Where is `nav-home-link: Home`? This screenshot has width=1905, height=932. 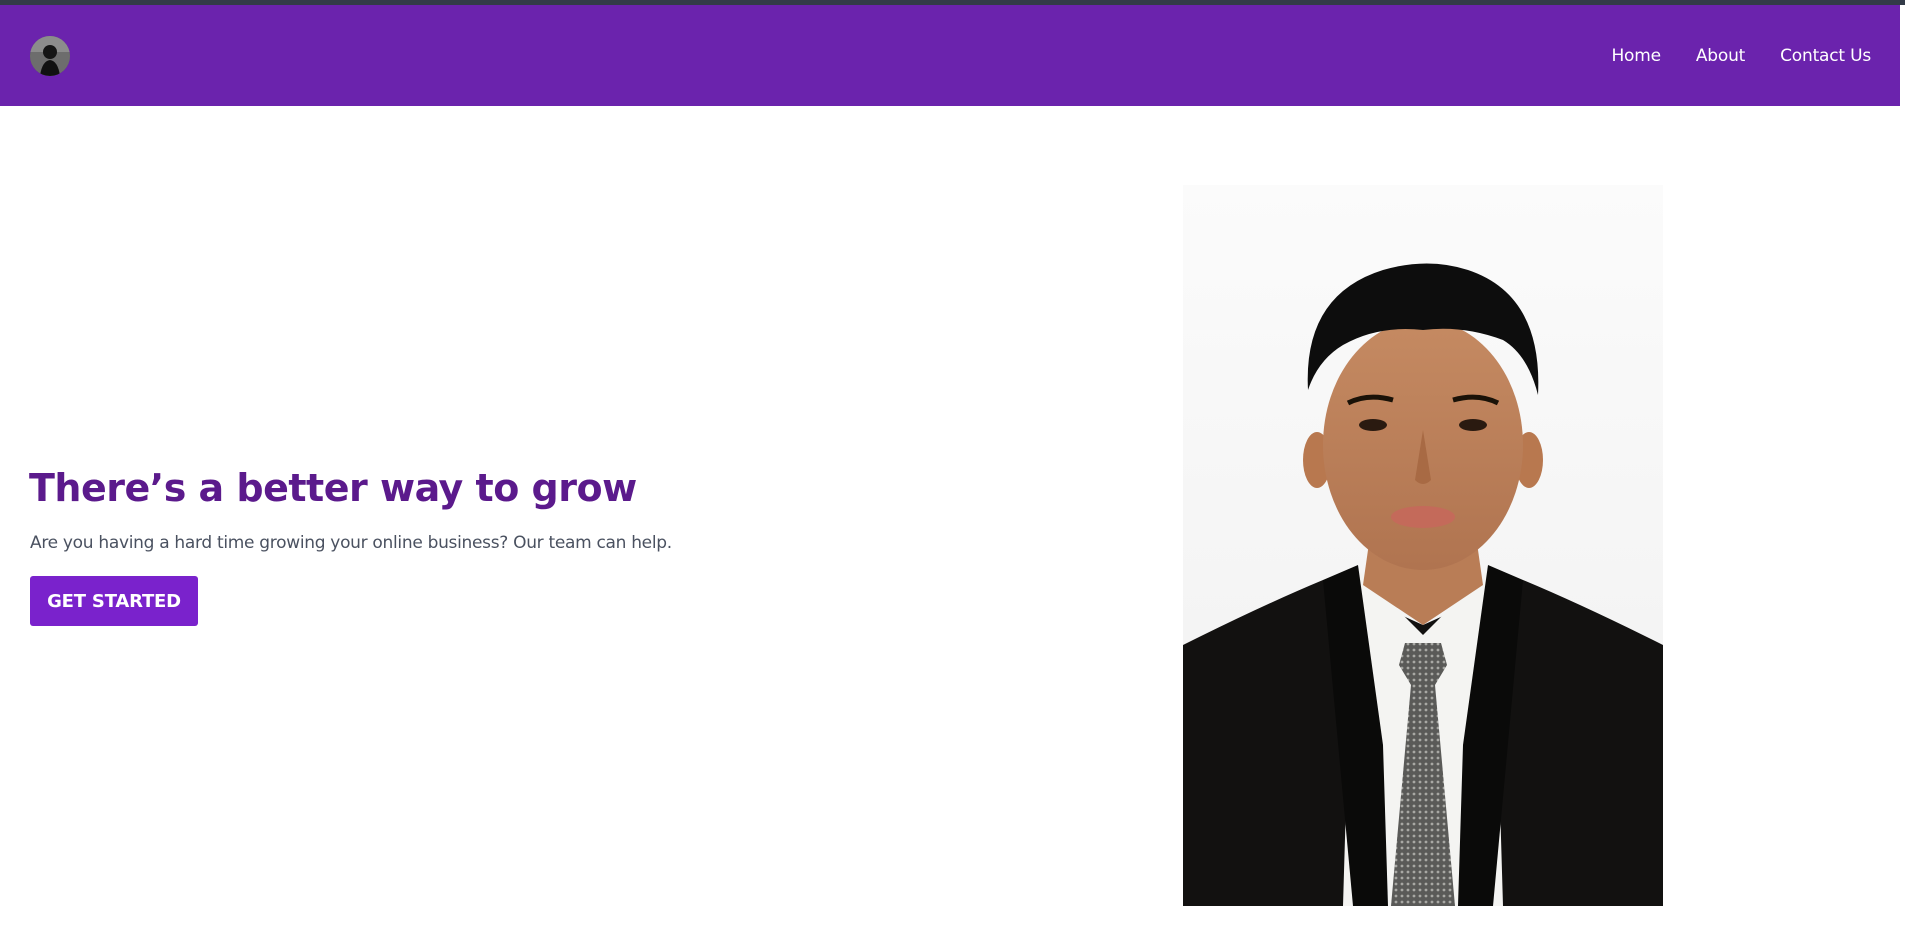
nav-home-link: Home is located at coordinates (1636, 56).